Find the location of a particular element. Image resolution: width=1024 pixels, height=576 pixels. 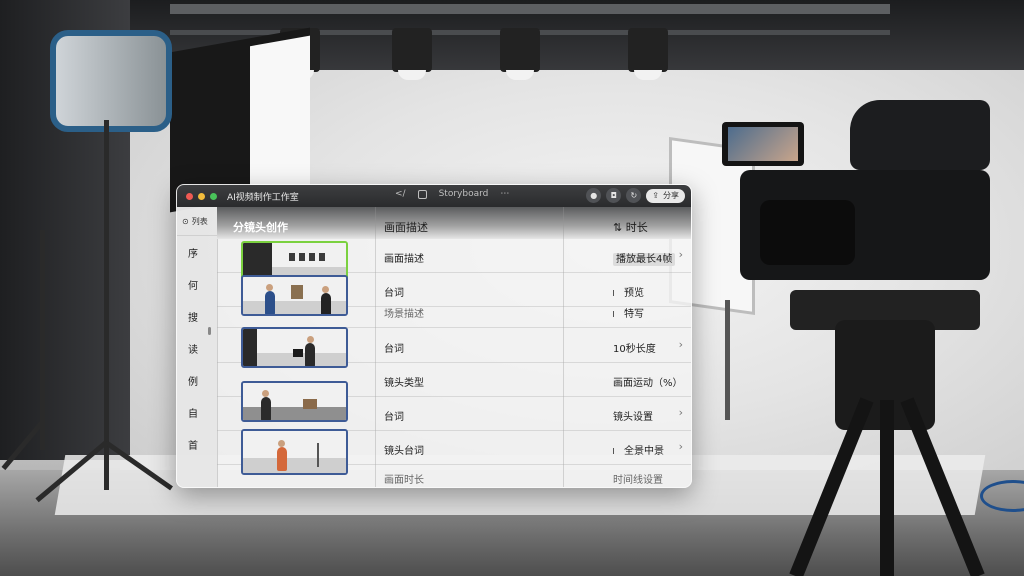

refresh-icon: ↻ is located at coordinates (634, 195).